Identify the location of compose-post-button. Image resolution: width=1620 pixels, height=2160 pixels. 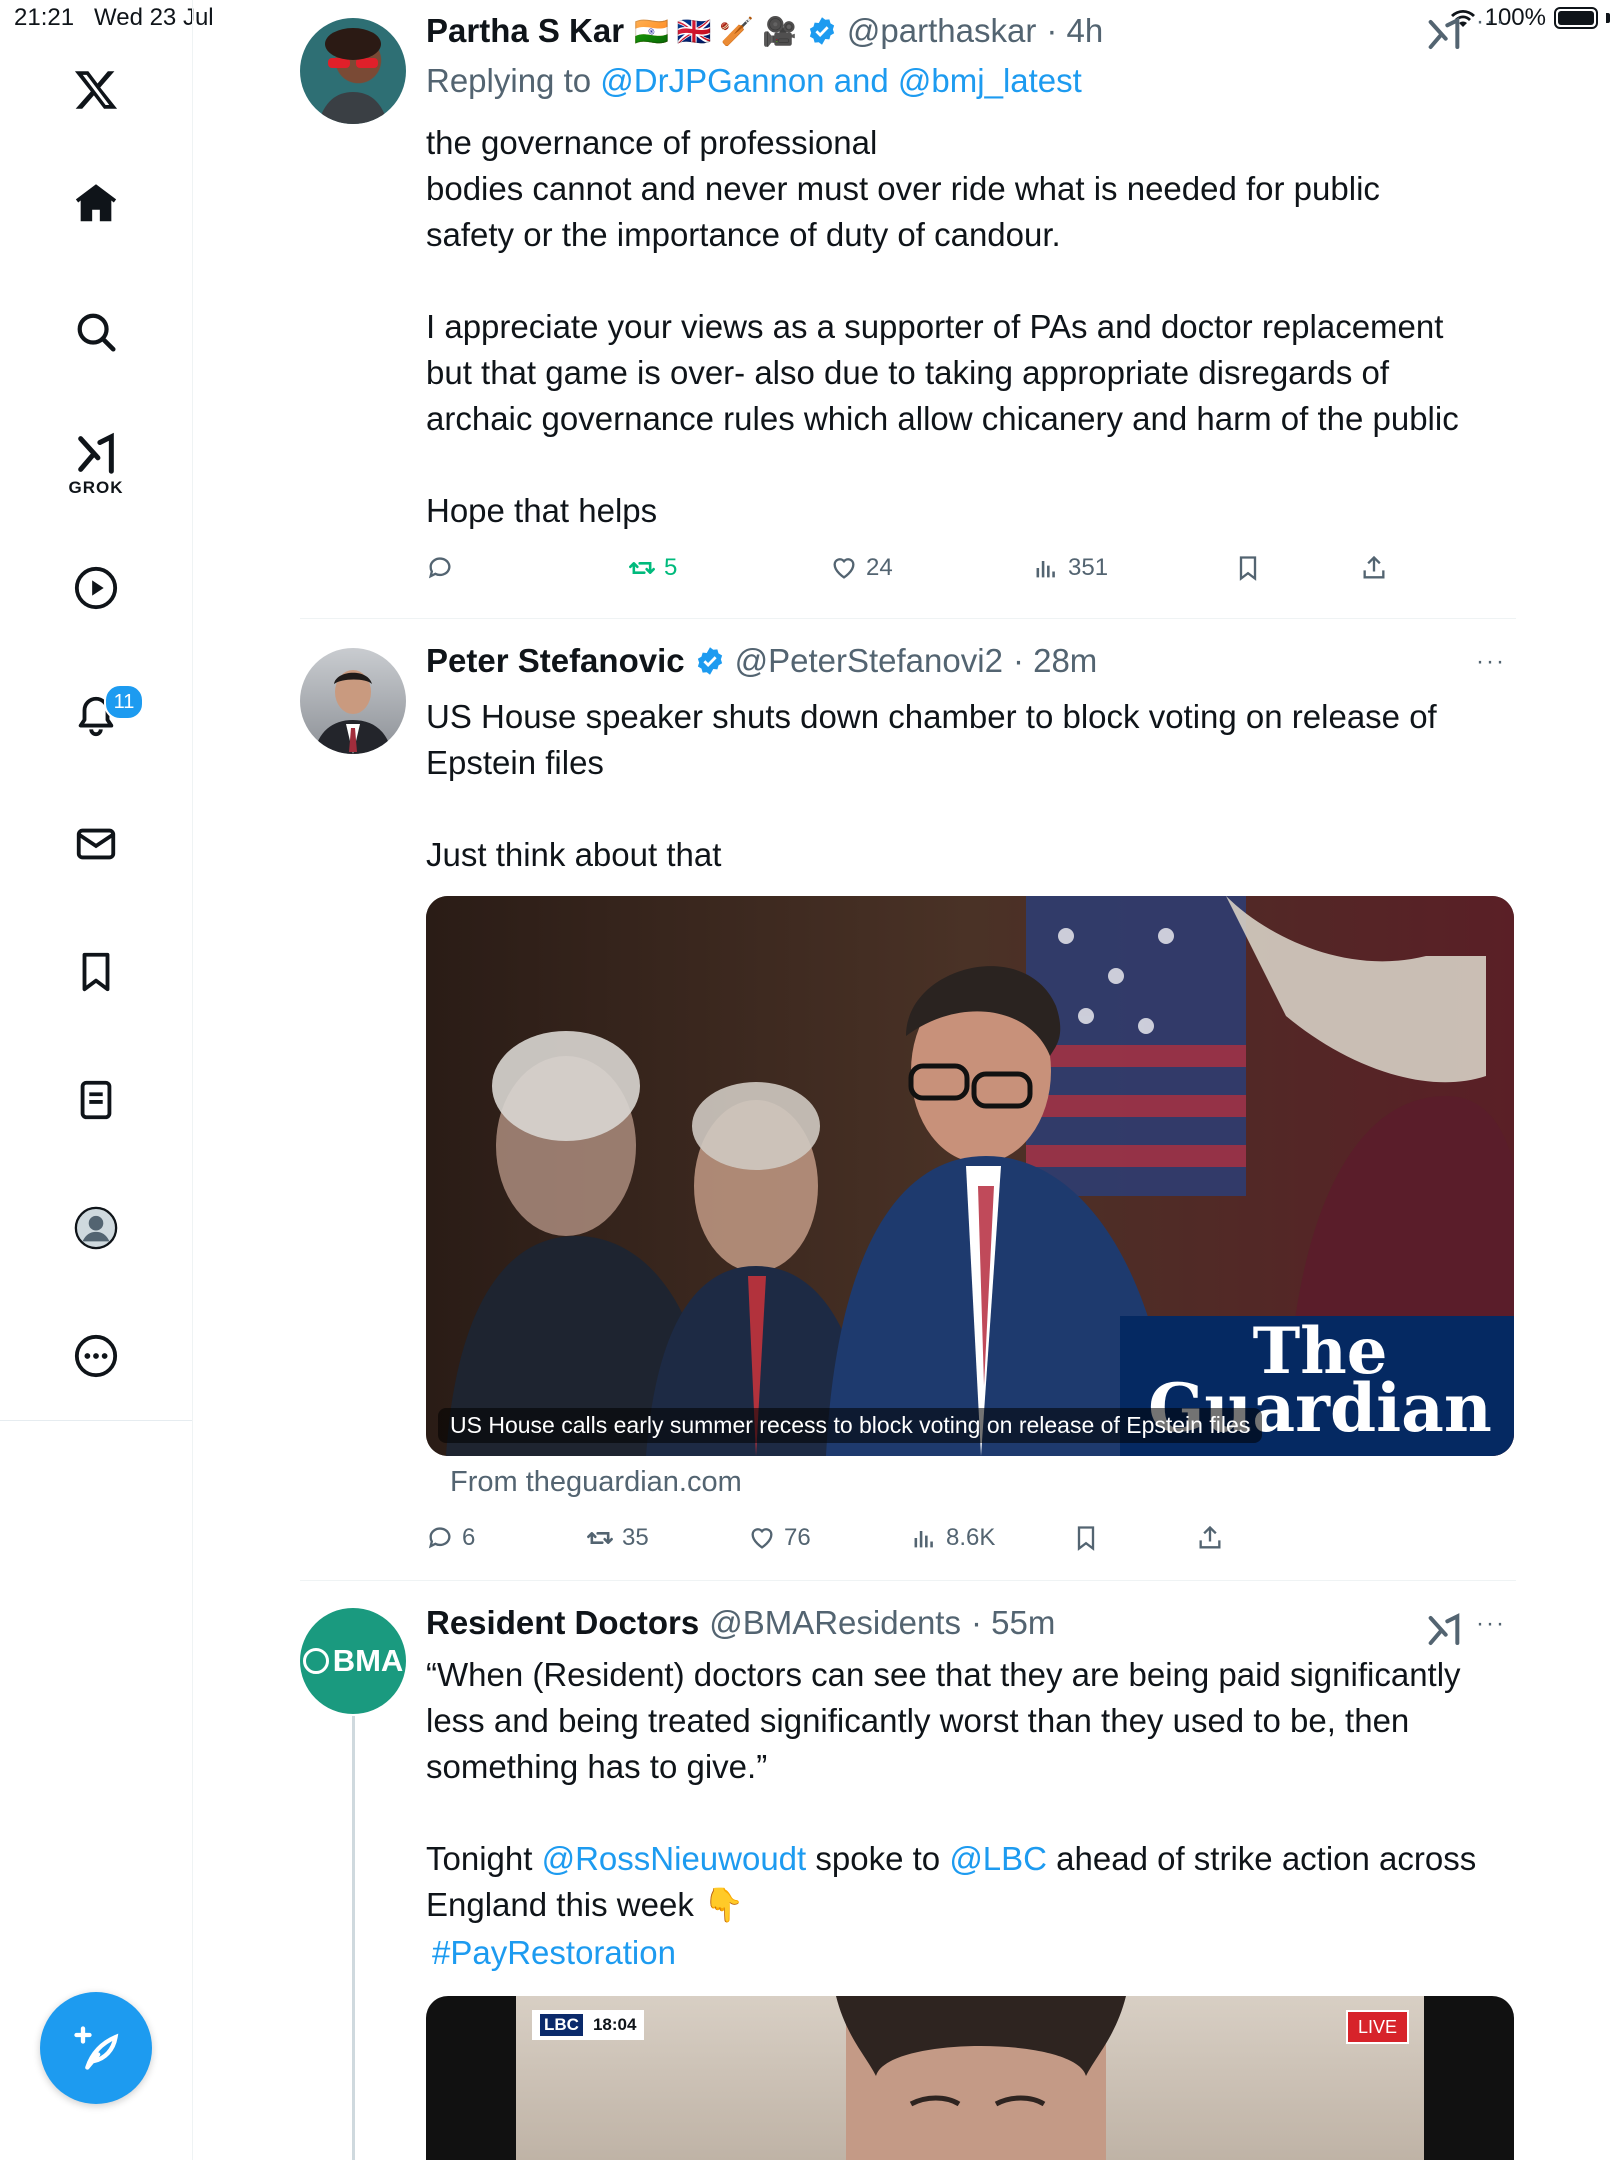
(96, 2048).